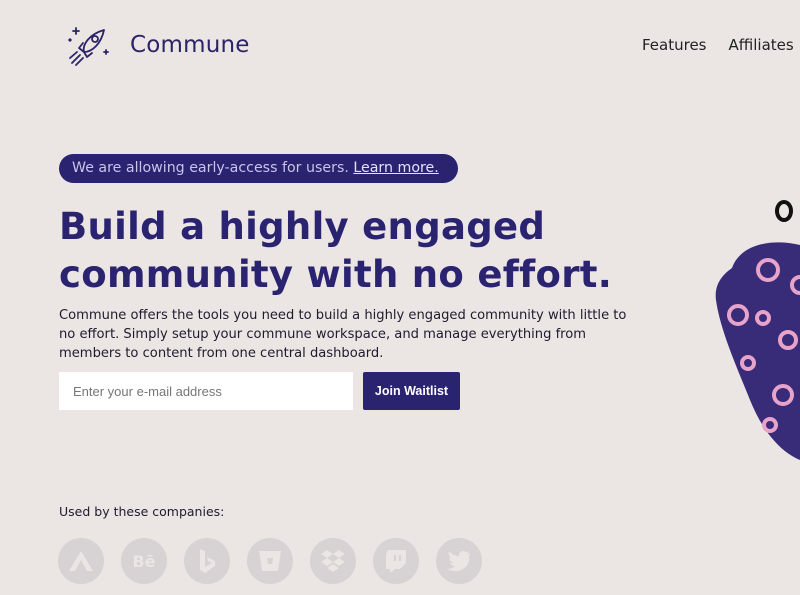 The image size is (800, 595). Describe the element at coordinates (142, 511) in the screenshot. I see `used-by-label: Used by these companies:` at that location.